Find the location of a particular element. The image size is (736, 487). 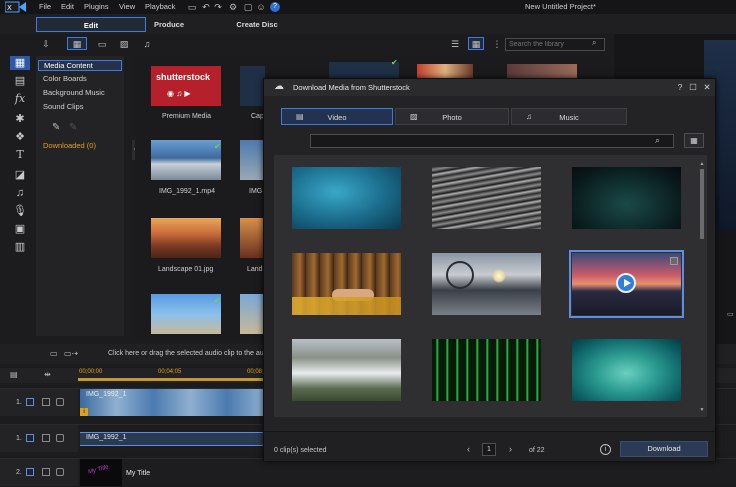

chat-icon: ▢ is located at coordinates (248, 7).